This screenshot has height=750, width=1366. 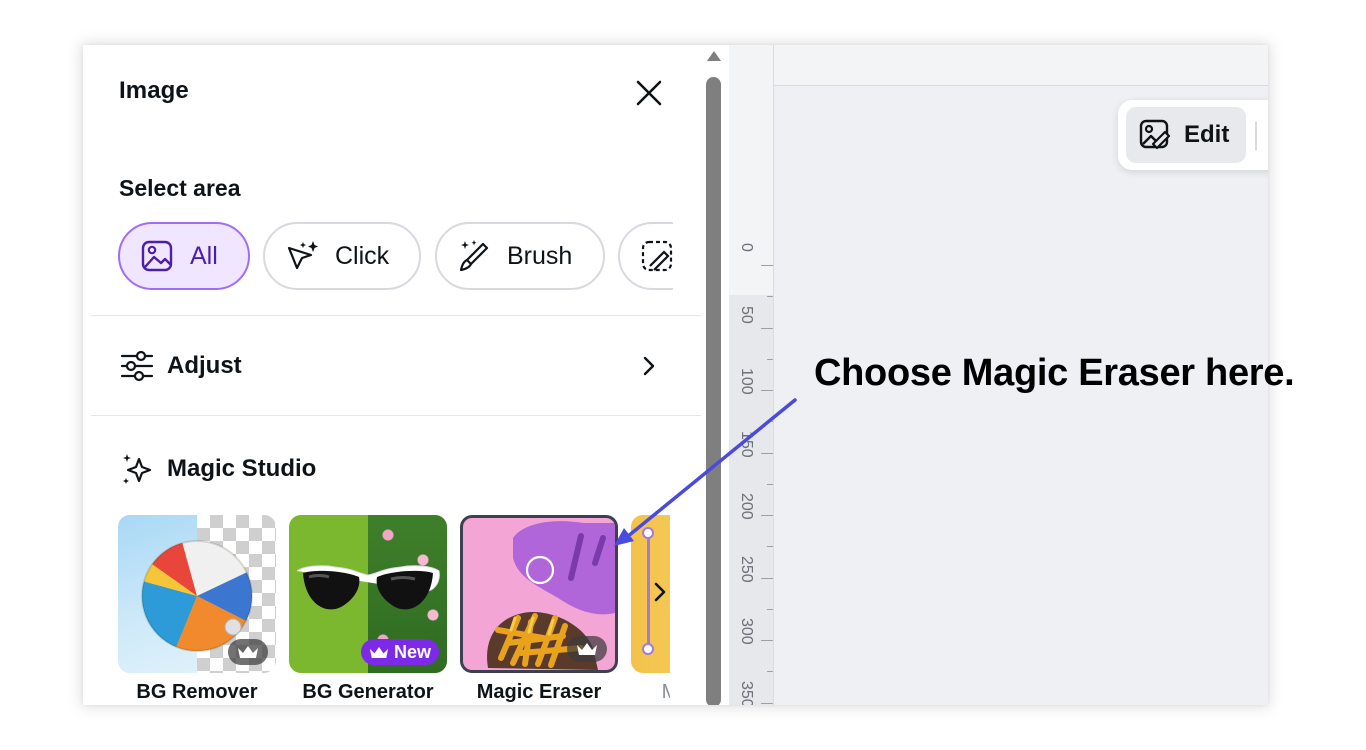 What do you see at coordinates (474, 256) in the screenshot?
I see `magic-brush-icon` at bounding box center [474, 256].